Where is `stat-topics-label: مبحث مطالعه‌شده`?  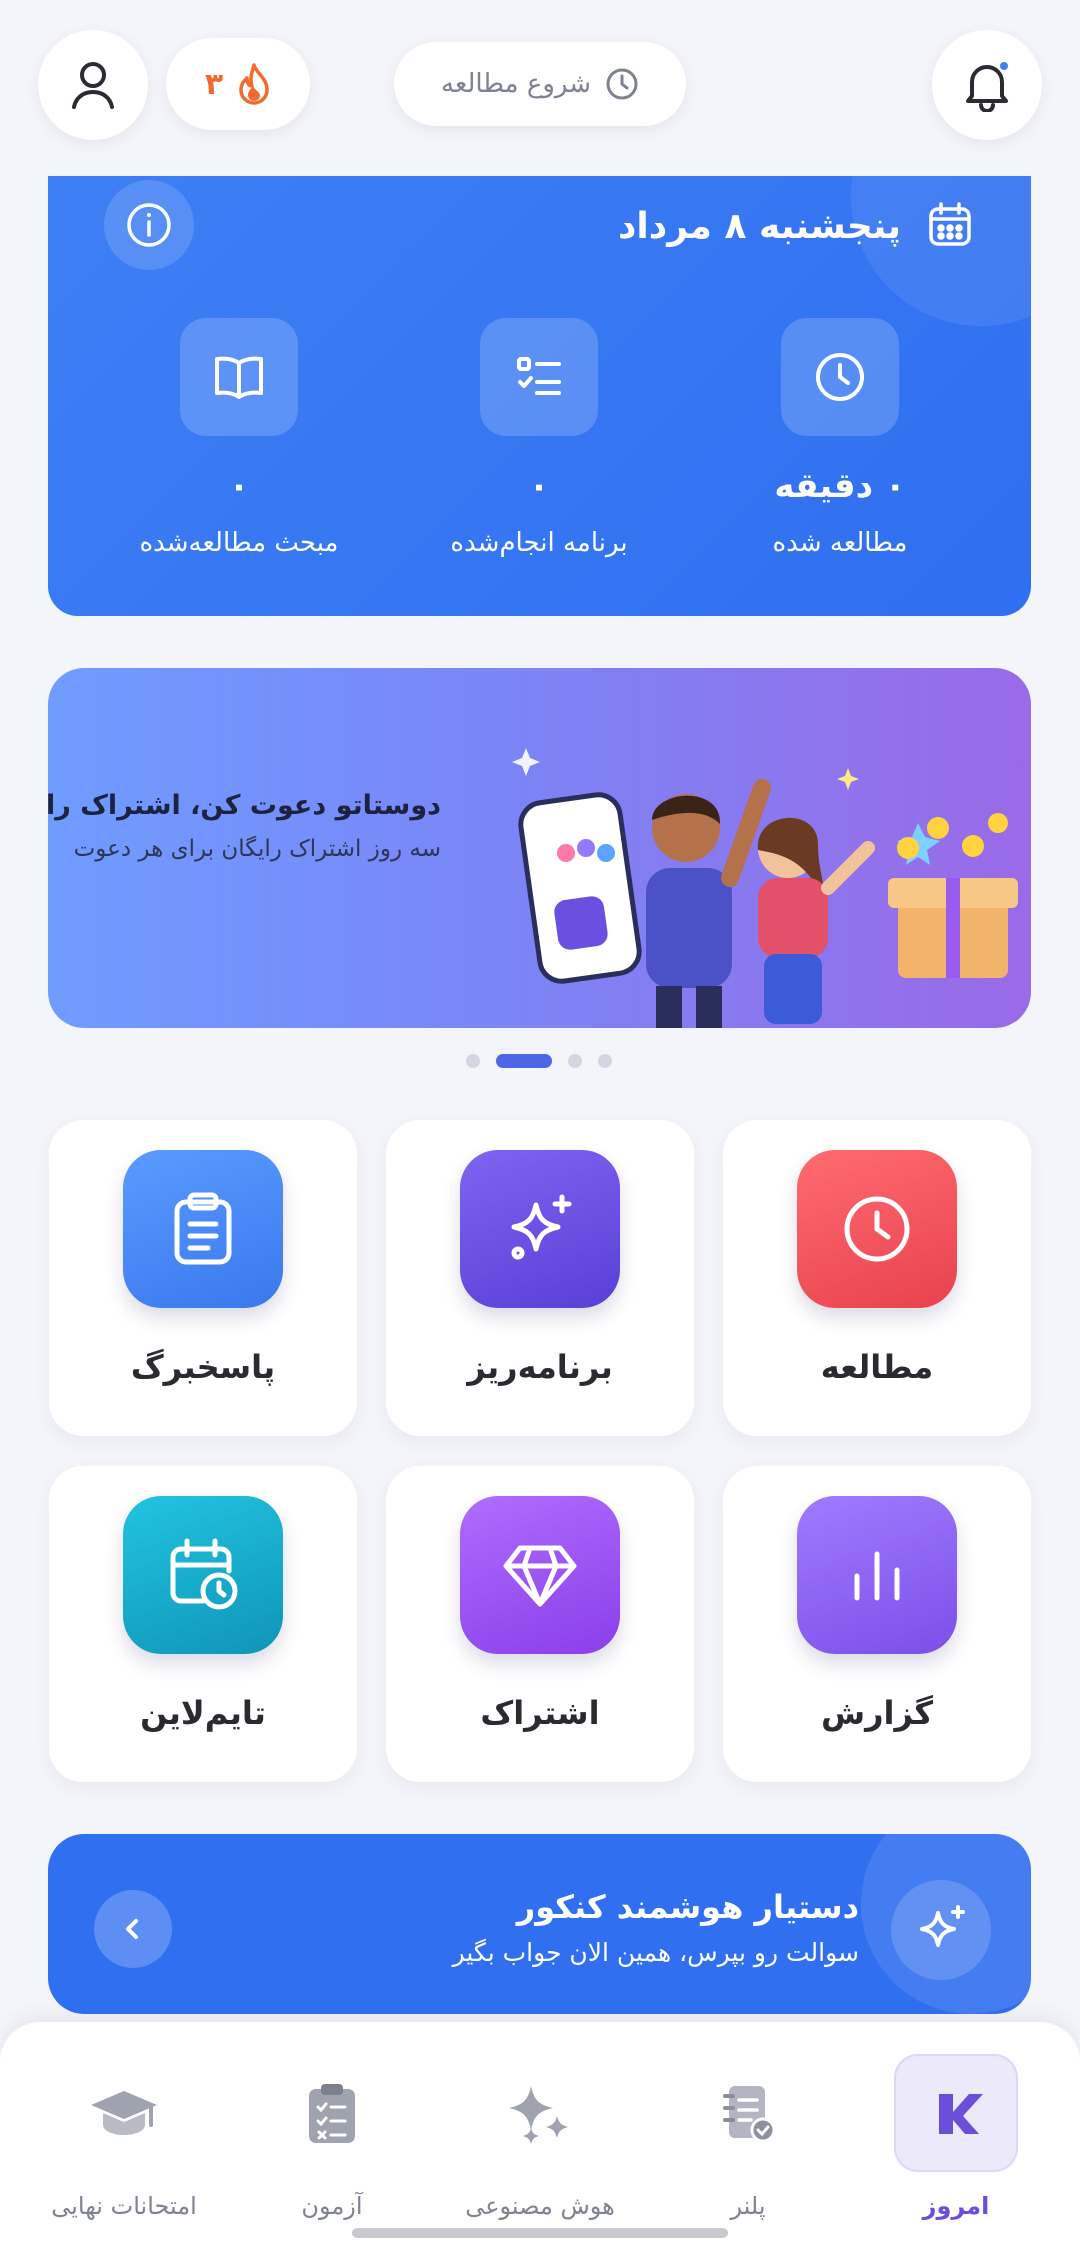
stat-topics-label: مبحث مطالعه‌شده is located at coordinates (239, 543).